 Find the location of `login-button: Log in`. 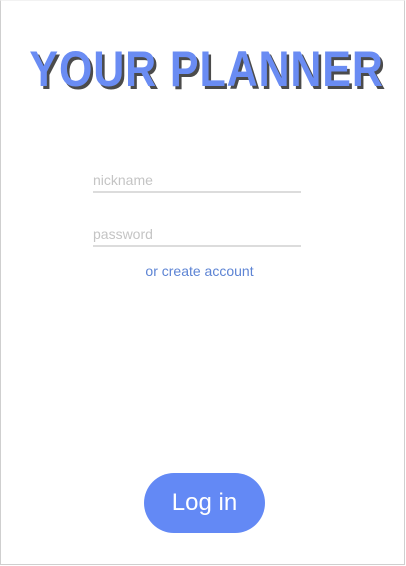

login-button: Log in is located at coordinates (204, 503).